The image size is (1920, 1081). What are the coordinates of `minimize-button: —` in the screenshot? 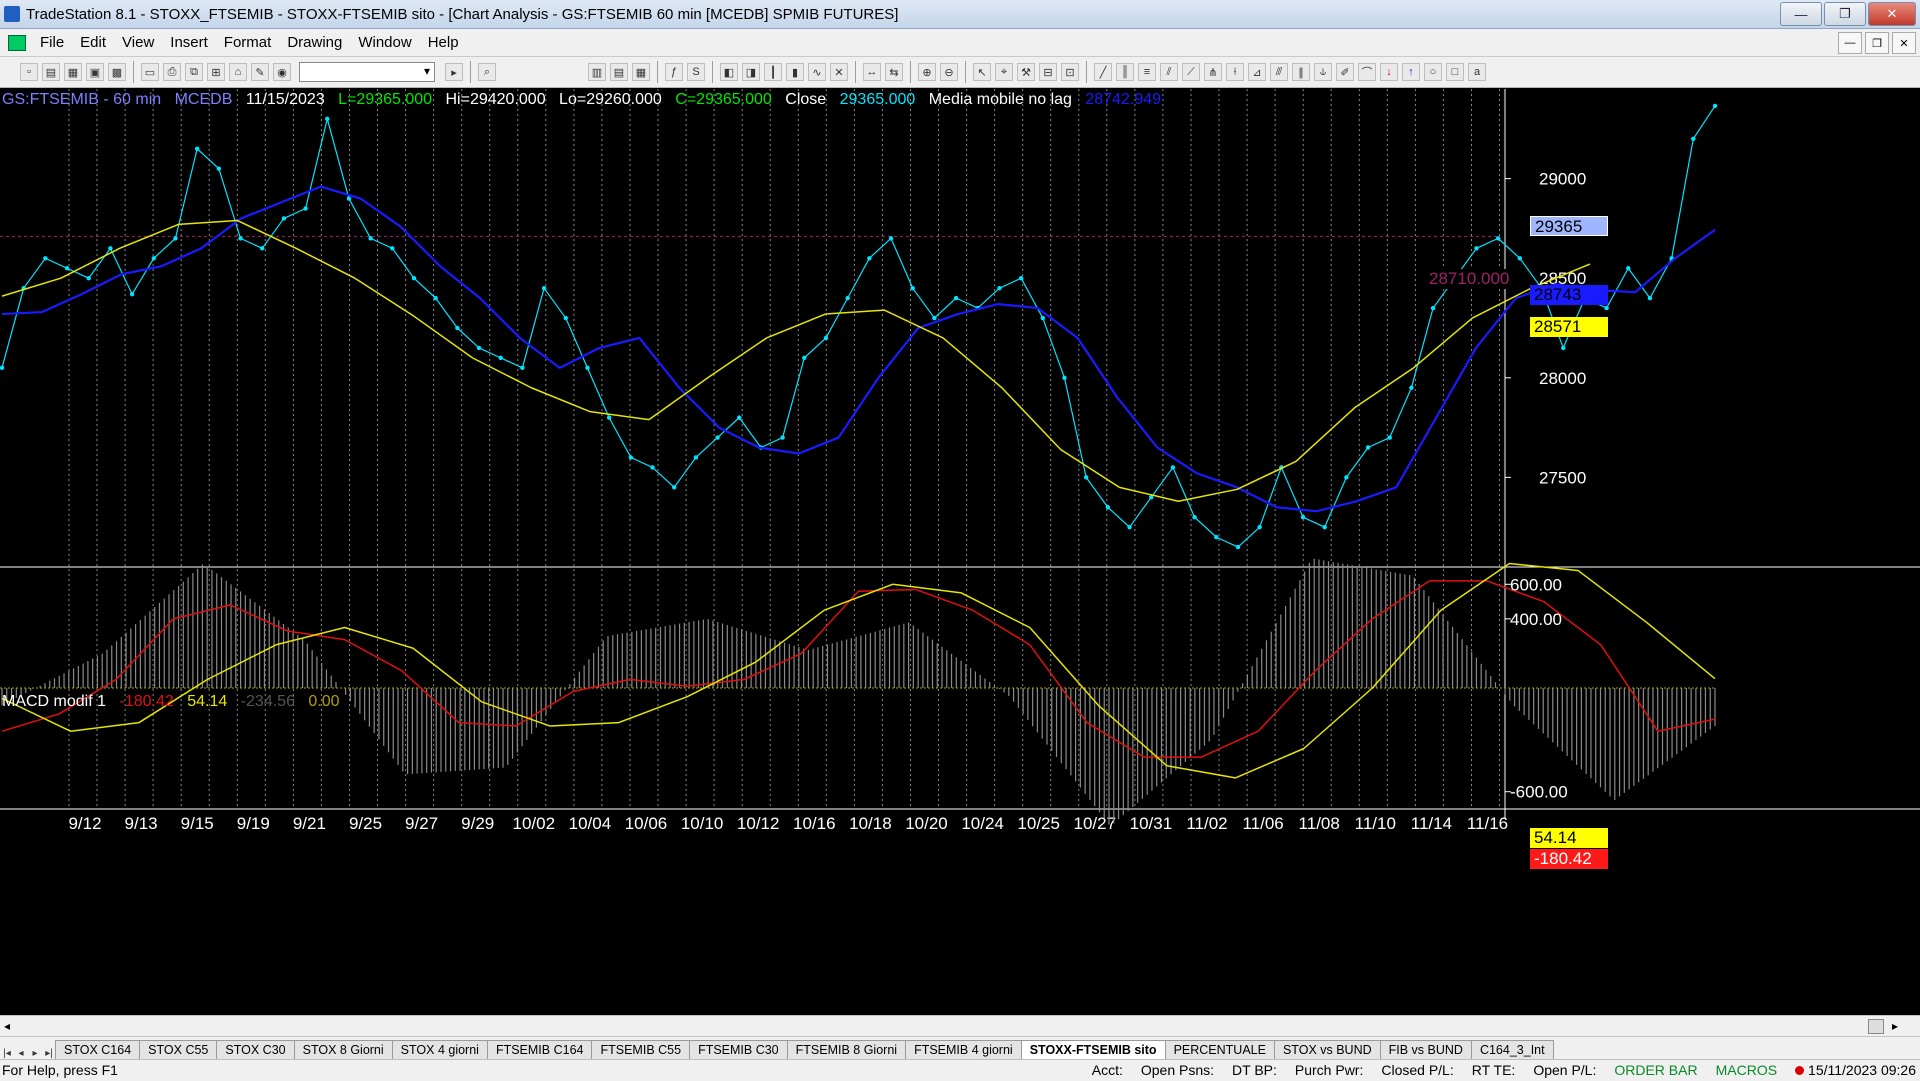 It's located at (1801, 14).